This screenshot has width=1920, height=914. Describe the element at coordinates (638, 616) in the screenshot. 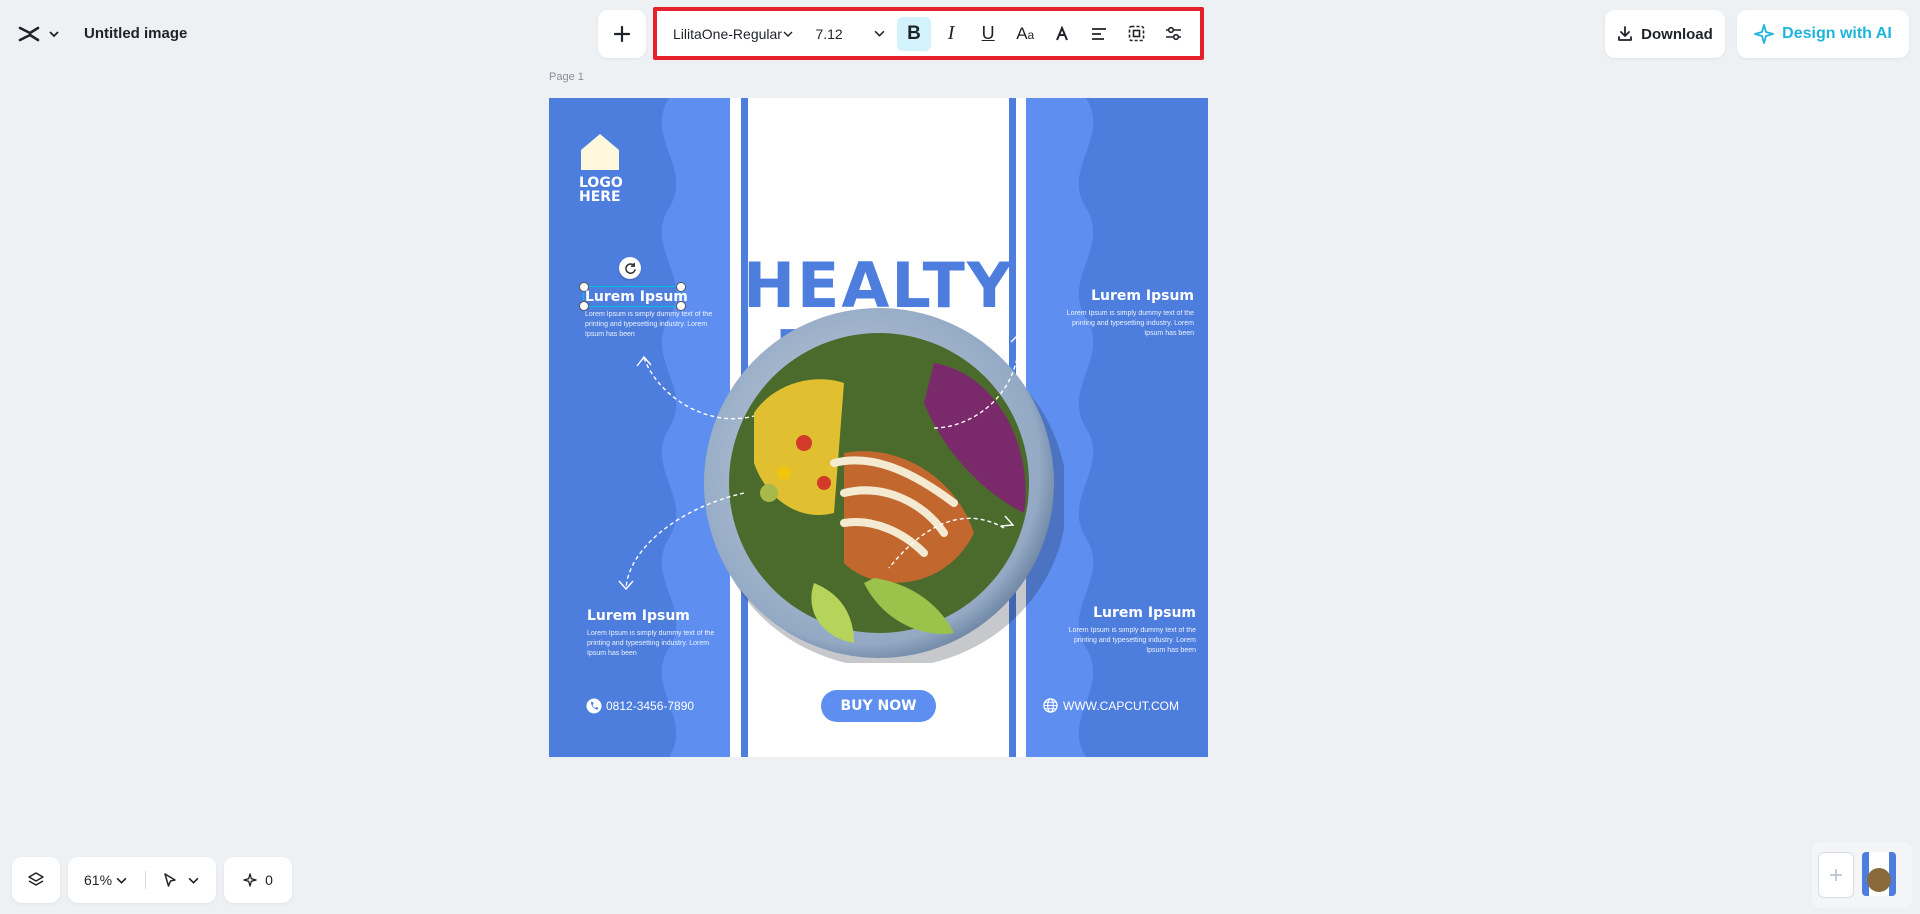

I see `bottom-left-title: Lurem Ipsum` at that location.